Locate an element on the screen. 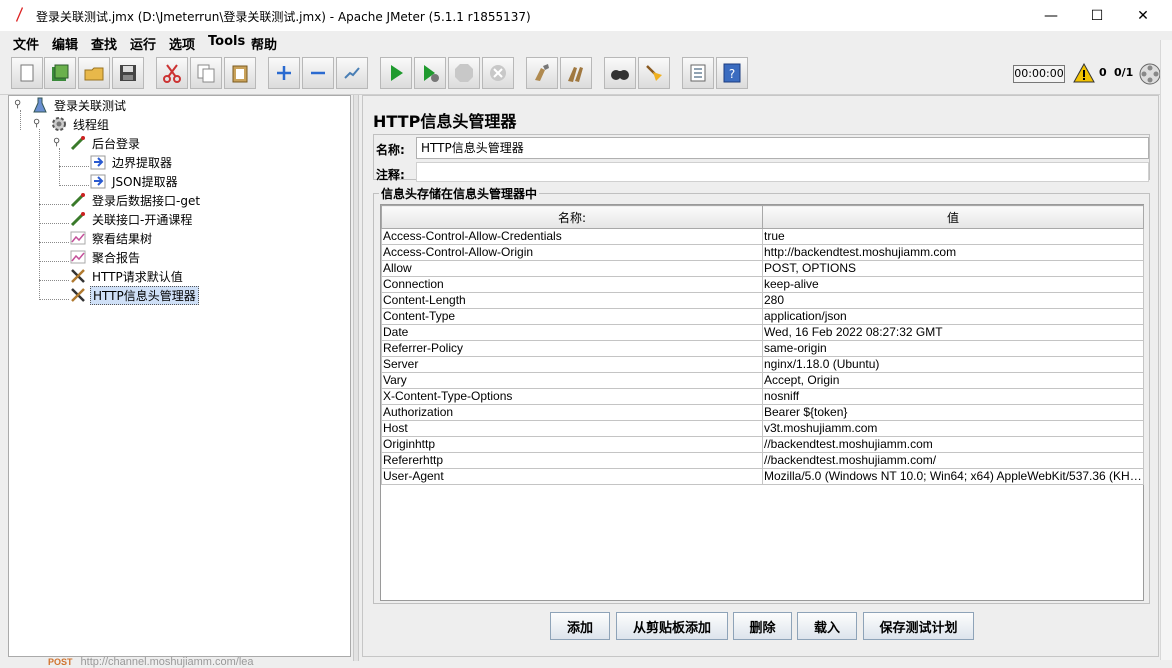 The image size is (1172, 668). table-row: Allow POST, OPTIONS is located at coordinates (762, 268).